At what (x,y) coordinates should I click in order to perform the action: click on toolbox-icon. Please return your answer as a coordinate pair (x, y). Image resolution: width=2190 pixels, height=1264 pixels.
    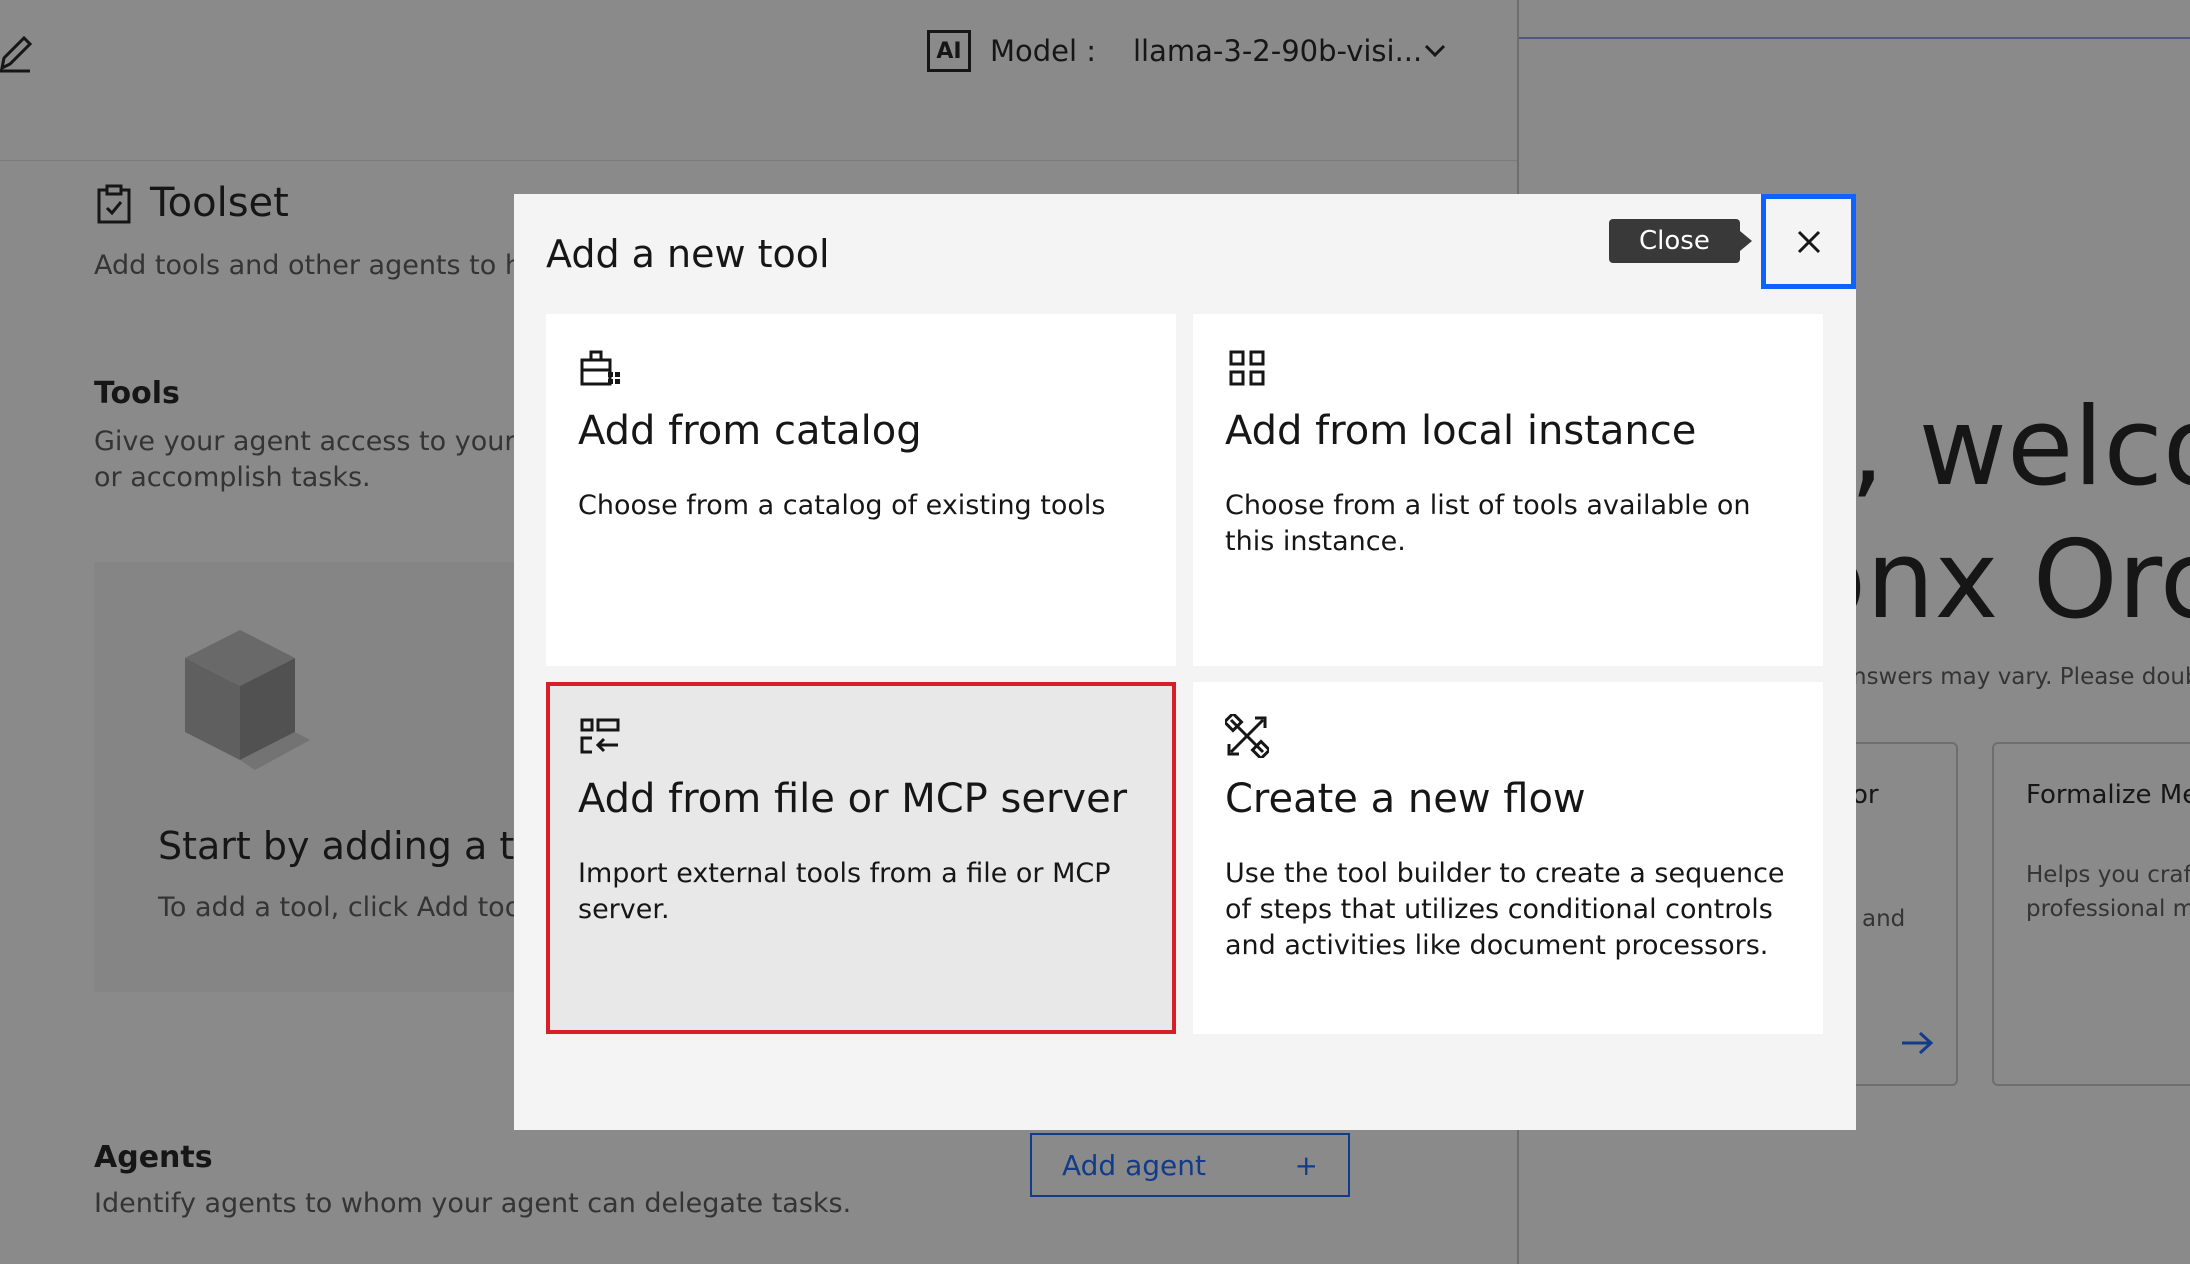
    Looking at the image, I should click on (600, 368).